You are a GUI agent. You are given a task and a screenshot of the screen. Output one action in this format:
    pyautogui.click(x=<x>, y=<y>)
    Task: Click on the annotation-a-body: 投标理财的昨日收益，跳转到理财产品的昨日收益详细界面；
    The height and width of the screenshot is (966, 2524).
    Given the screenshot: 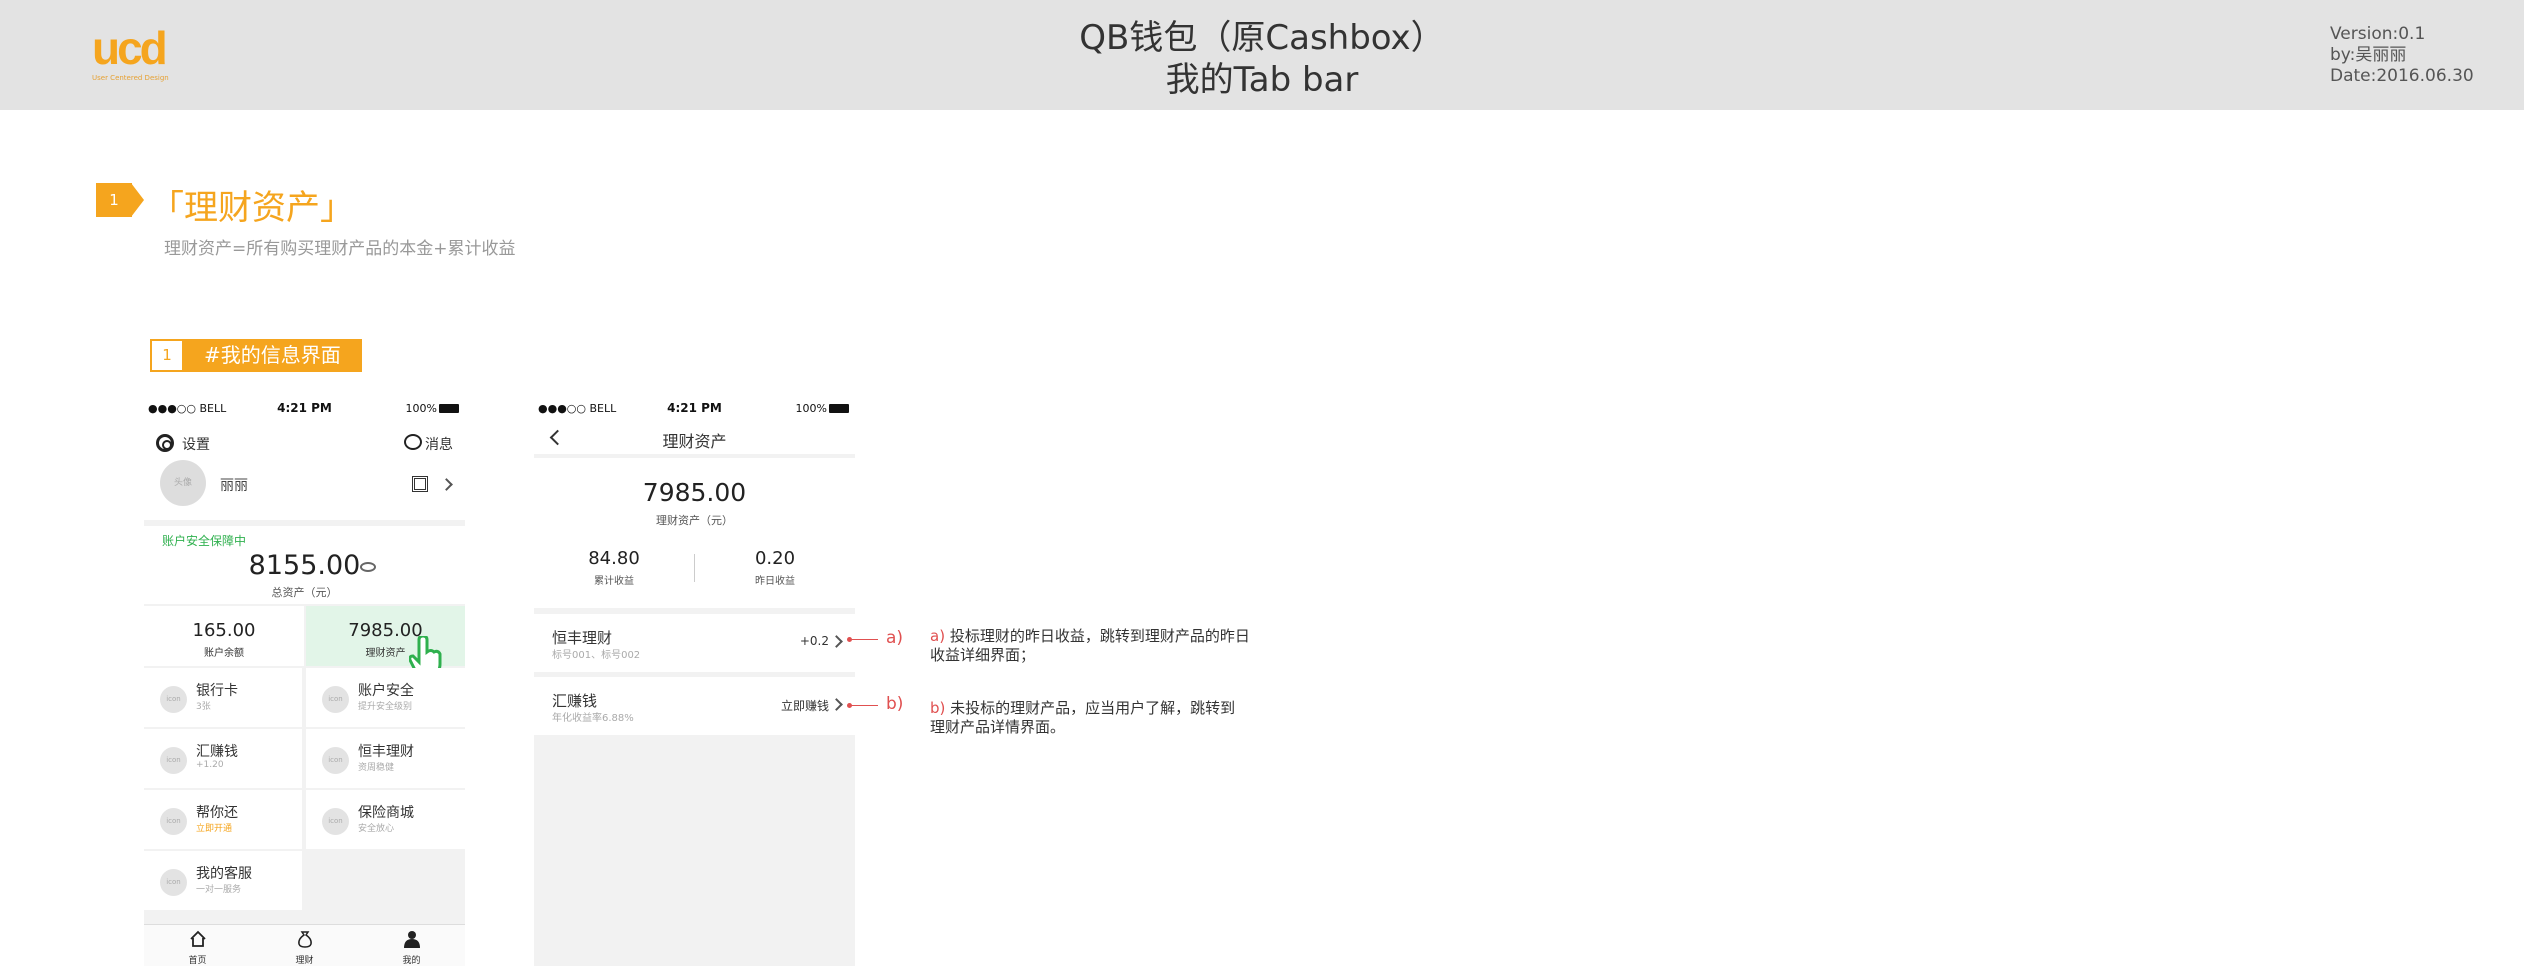 What is the action you would take?
    pyautogui.click(x=1090, y=645)
    